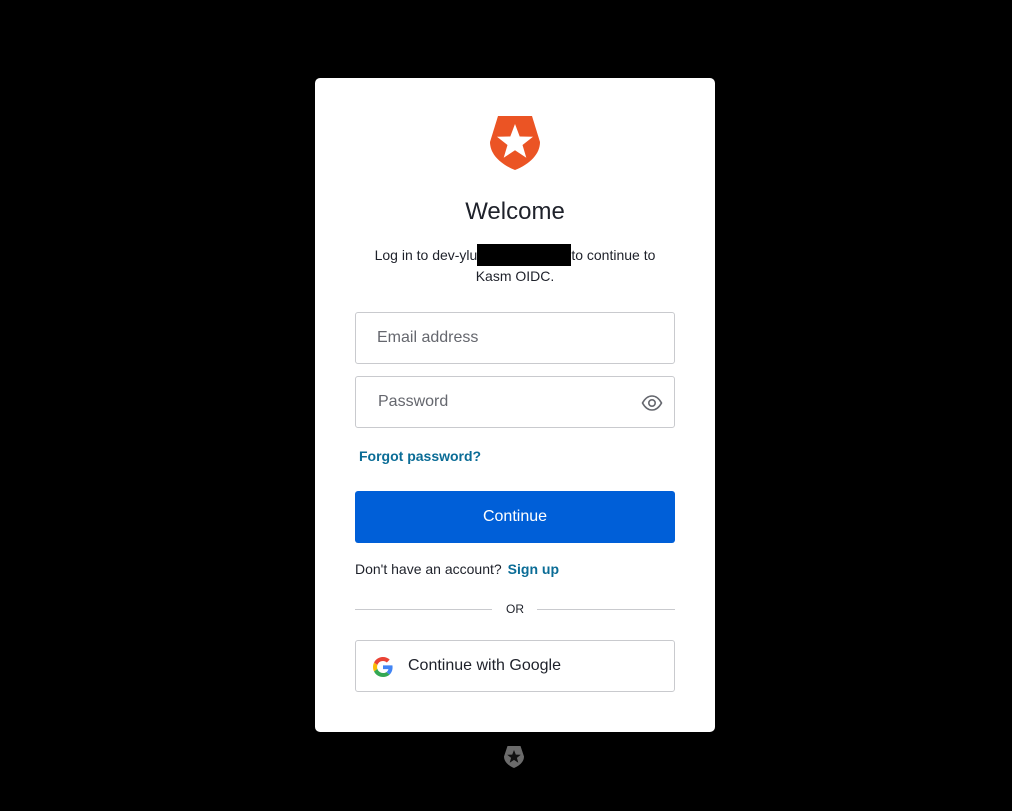 This screenshot has width=1012, height=811. Describe the element at coordinates (420, 456) in the screenshot. I see `forgot-password-link: Forgot password?` at that location.